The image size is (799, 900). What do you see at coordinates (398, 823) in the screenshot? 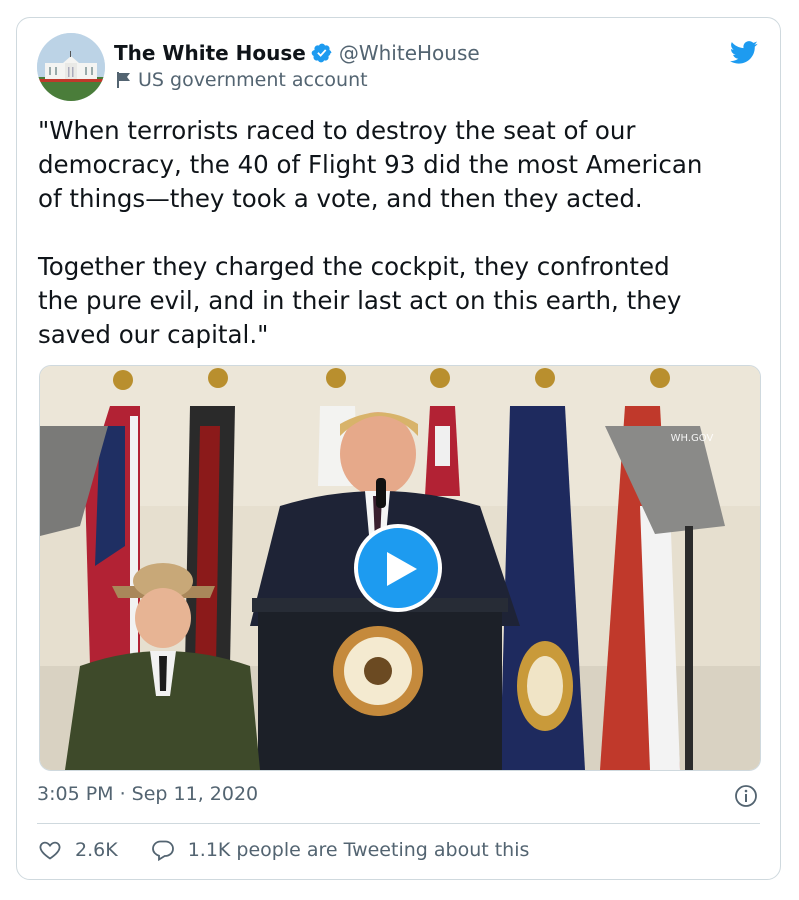
I see `divider` at bounding box center [398, 823].